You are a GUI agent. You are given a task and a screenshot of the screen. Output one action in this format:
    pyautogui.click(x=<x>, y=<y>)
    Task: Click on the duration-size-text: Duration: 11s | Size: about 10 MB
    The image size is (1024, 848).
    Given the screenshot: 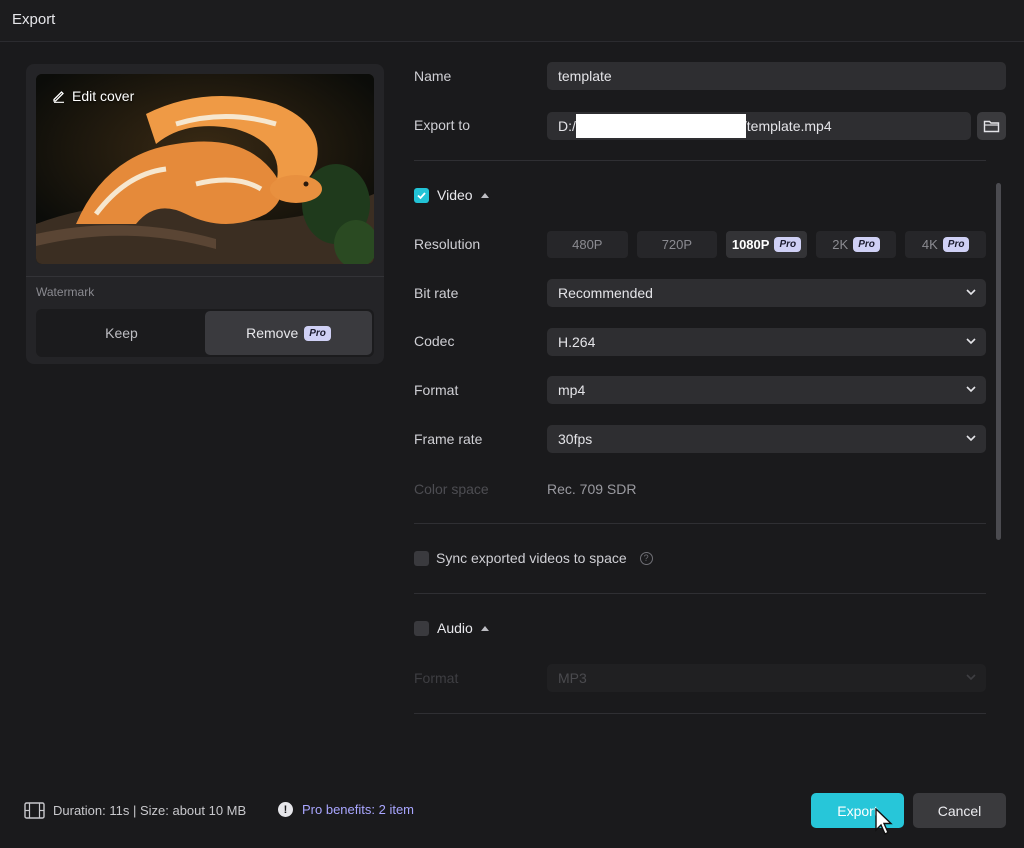 What is the action you would take?
    pyautogui.click(x=150, y=810)
    